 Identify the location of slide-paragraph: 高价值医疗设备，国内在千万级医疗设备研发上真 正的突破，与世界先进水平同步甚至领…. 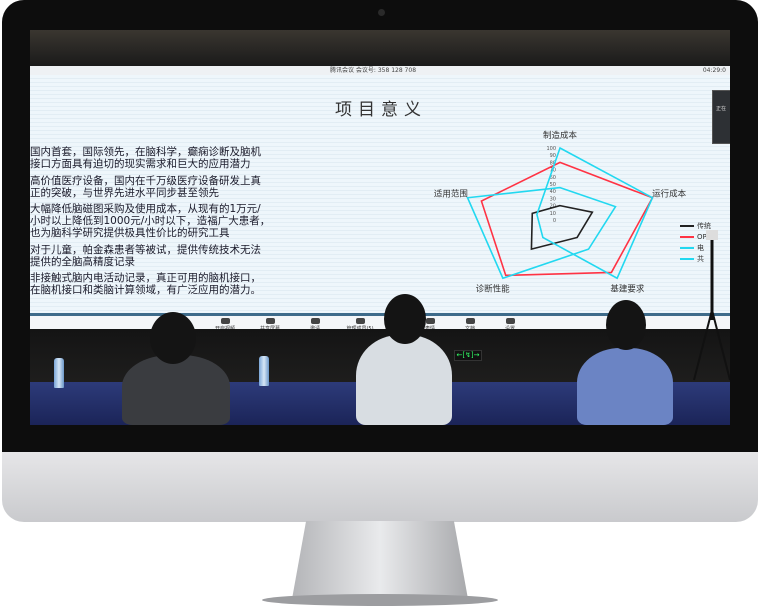
(145, 187).